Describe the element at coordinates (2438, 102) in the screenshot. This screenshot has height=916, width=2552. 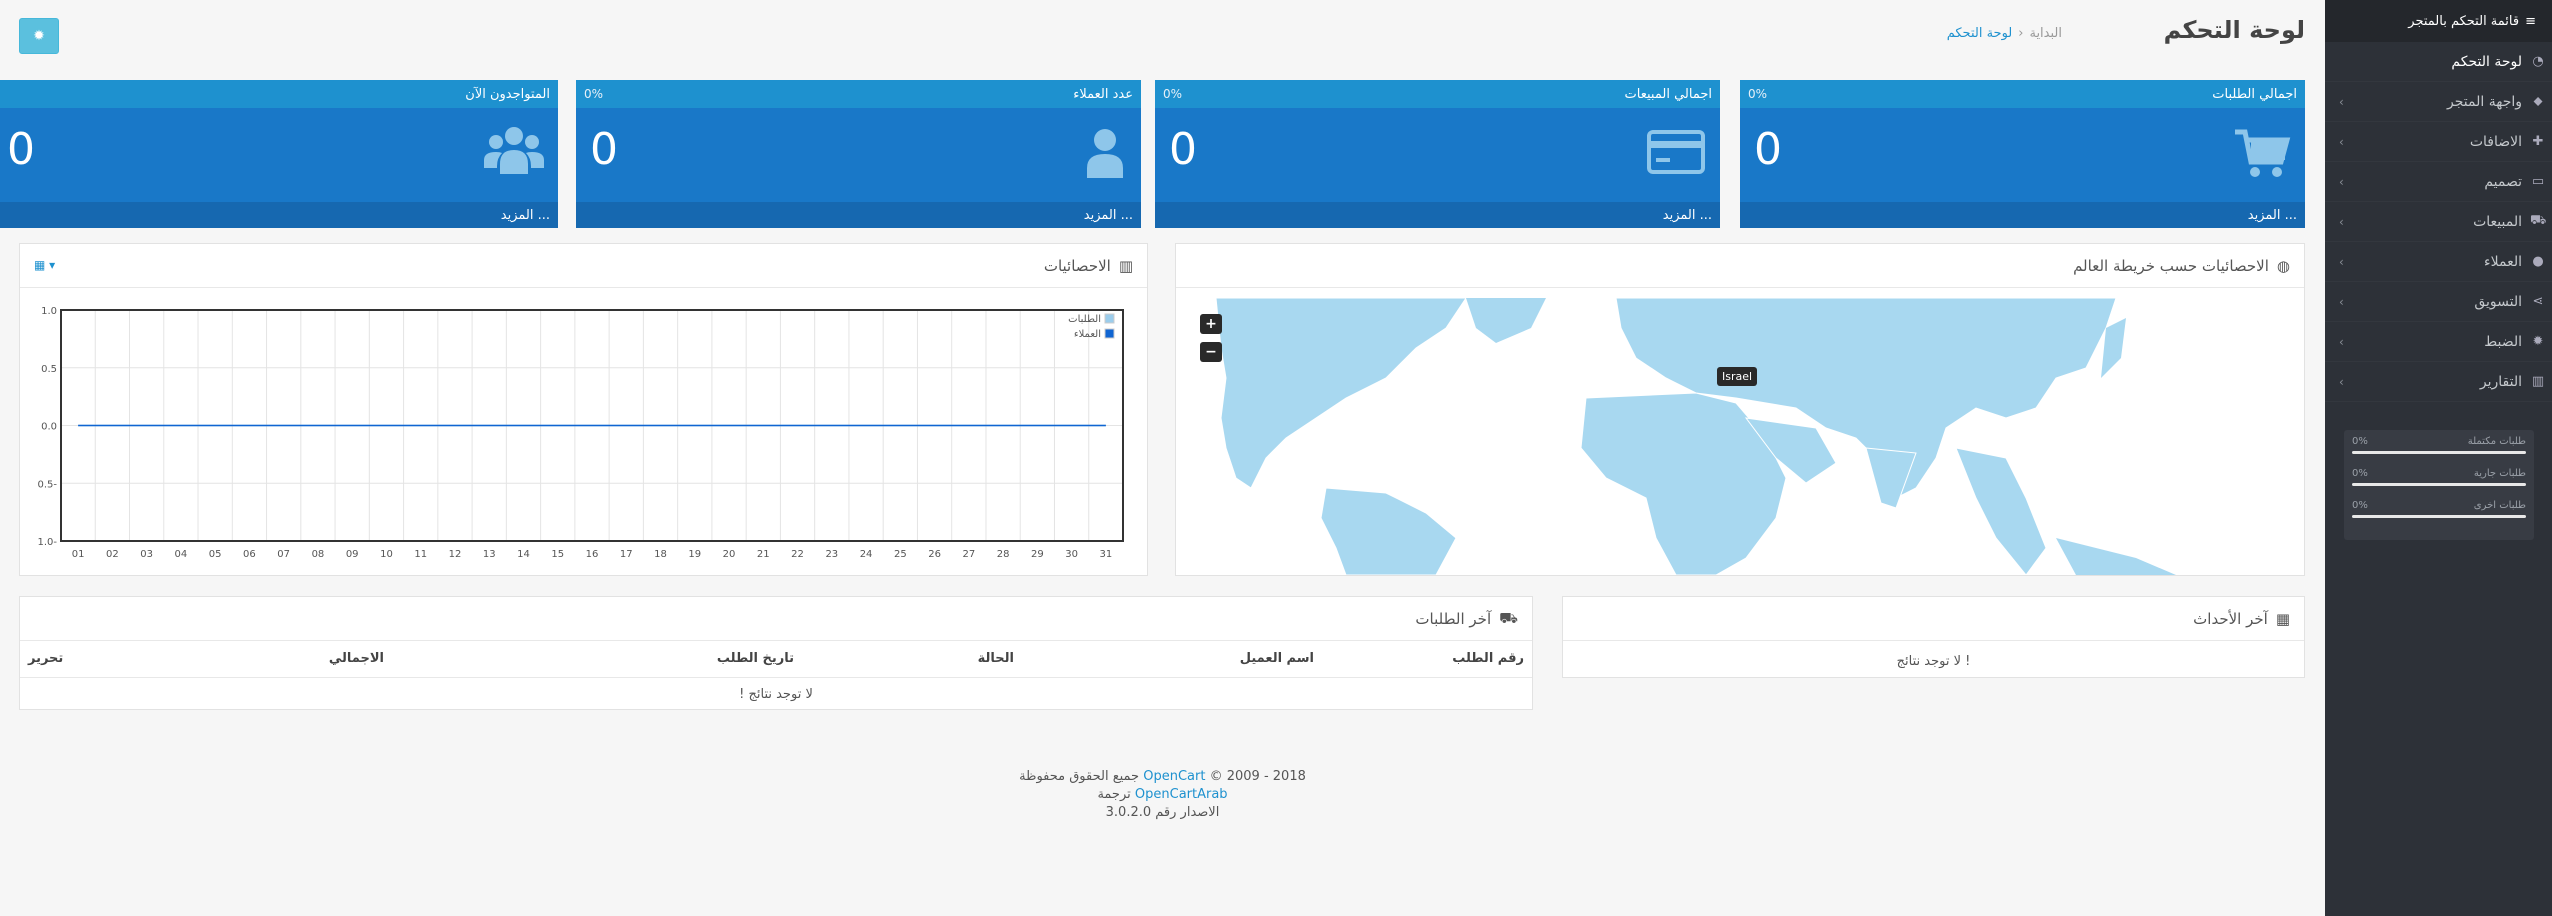
I see `sidebar-item-catalog: ⬥ واجهة المتجر ‹` at that location.